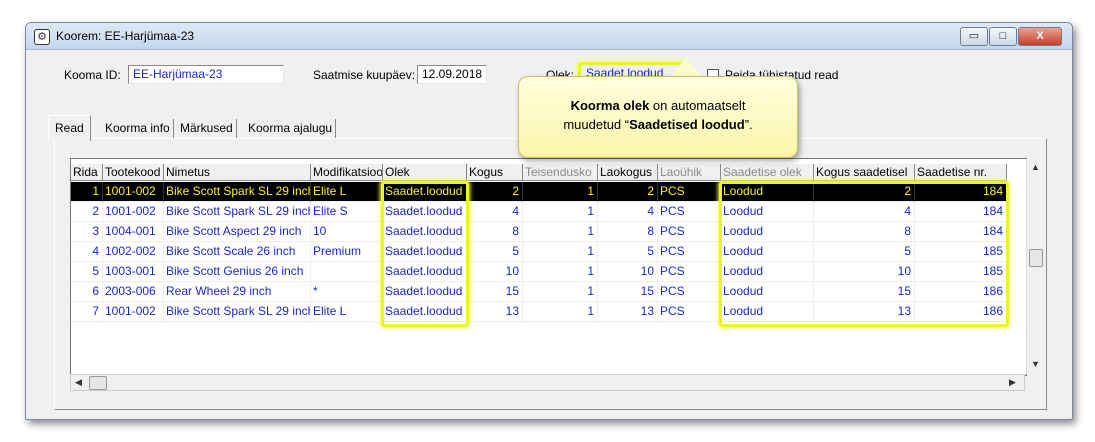  I want to click on col-rida: Rida, so click(87, 172).